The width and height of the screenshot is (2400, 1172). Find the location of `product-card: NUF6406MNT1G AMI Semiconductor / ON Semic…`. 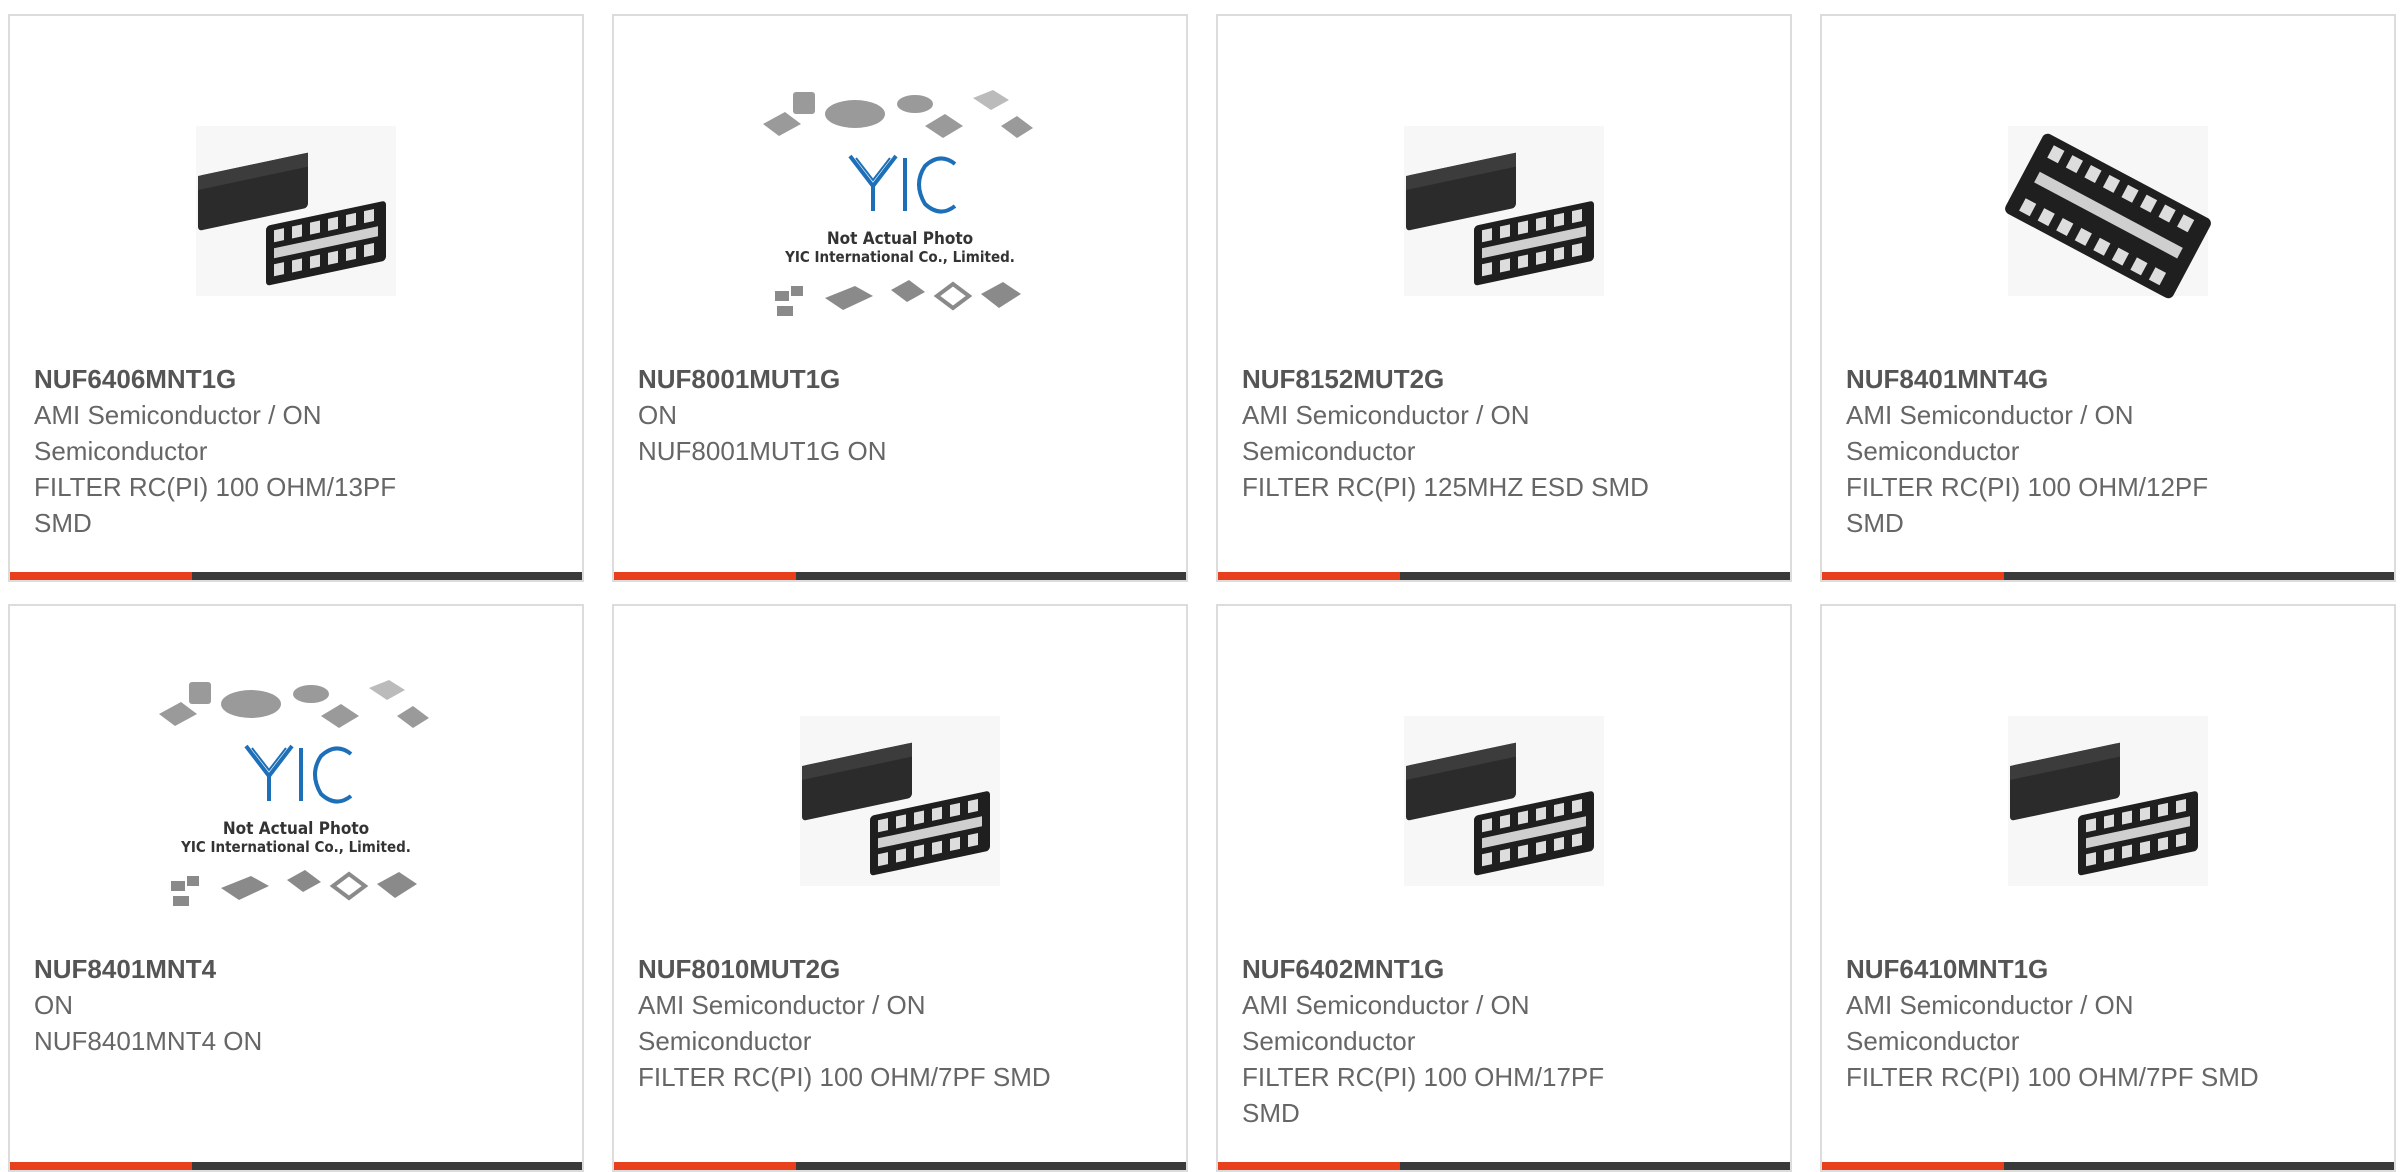

product-card: NUF6406MNT1G AMI Semiconductor / ON Semic… is located at coordinates (296, 298).